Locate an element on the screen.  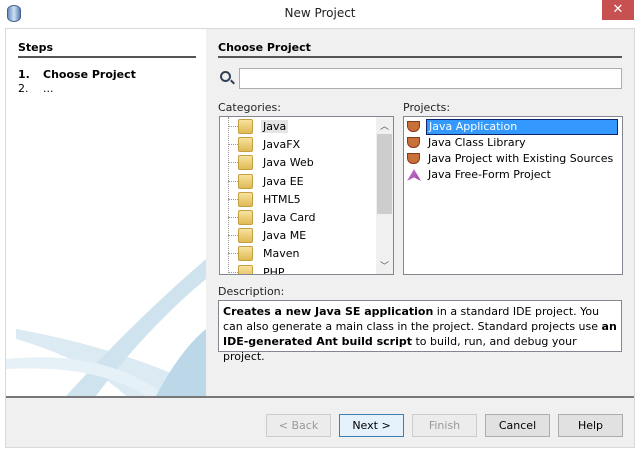
category-item: PHP is located at coordinates (295, 269).